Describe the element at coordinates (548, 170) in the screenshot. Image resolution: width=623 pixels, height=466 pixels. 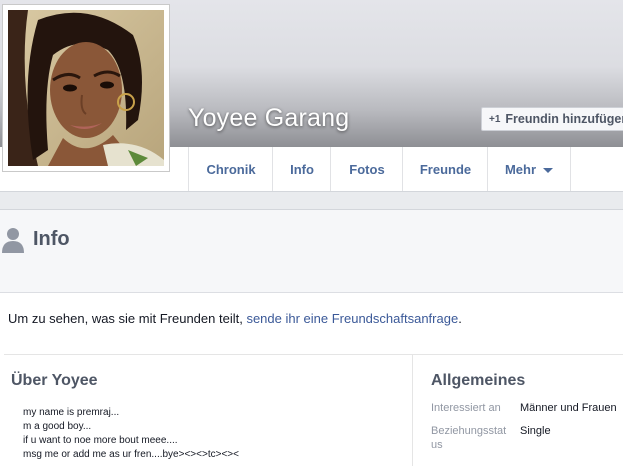
I see `chevron-down-icon` at that location.